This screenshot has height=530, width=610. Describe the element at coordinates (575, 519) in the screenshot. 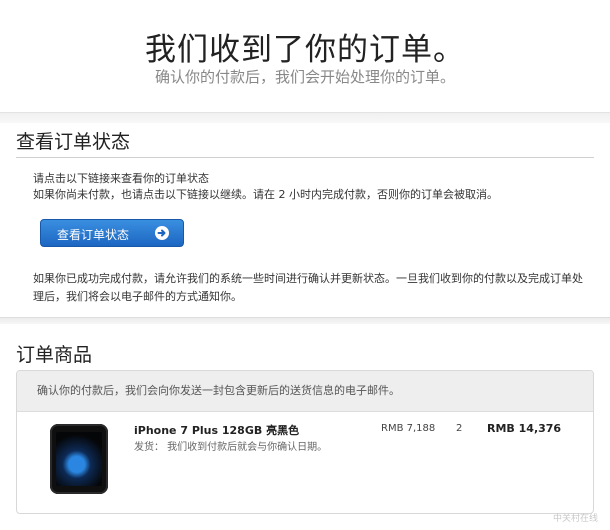

I see `watermark: 中关村在线` at that location.